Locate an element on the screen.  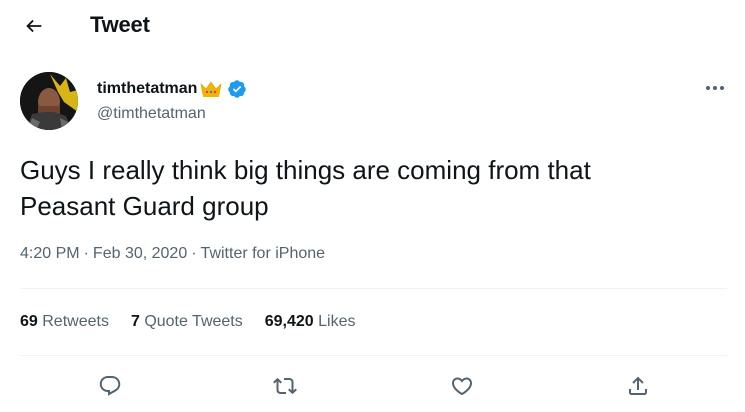
tweet-text-line: Peasant Guard group is located at coordinates (144, 206).